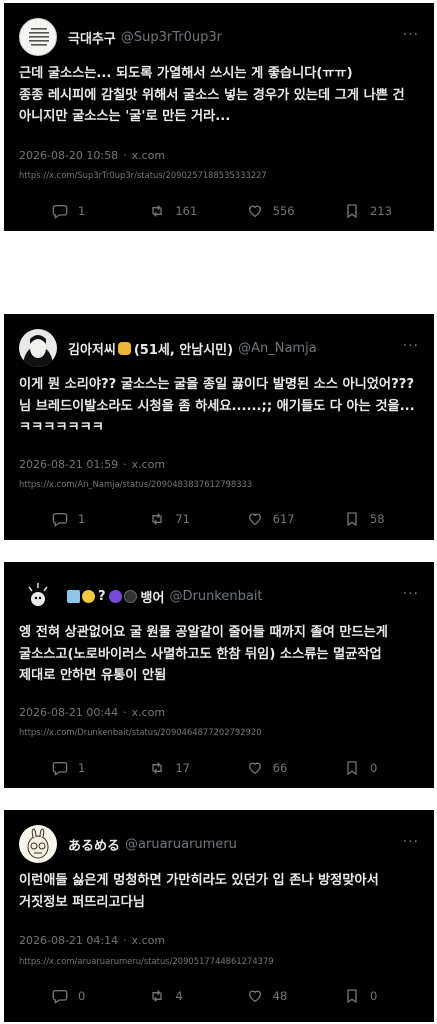  What do you see at coordinates (184, 996) in the screenshot?
I see `repost-button: 4` at bounding box center [184, 996].